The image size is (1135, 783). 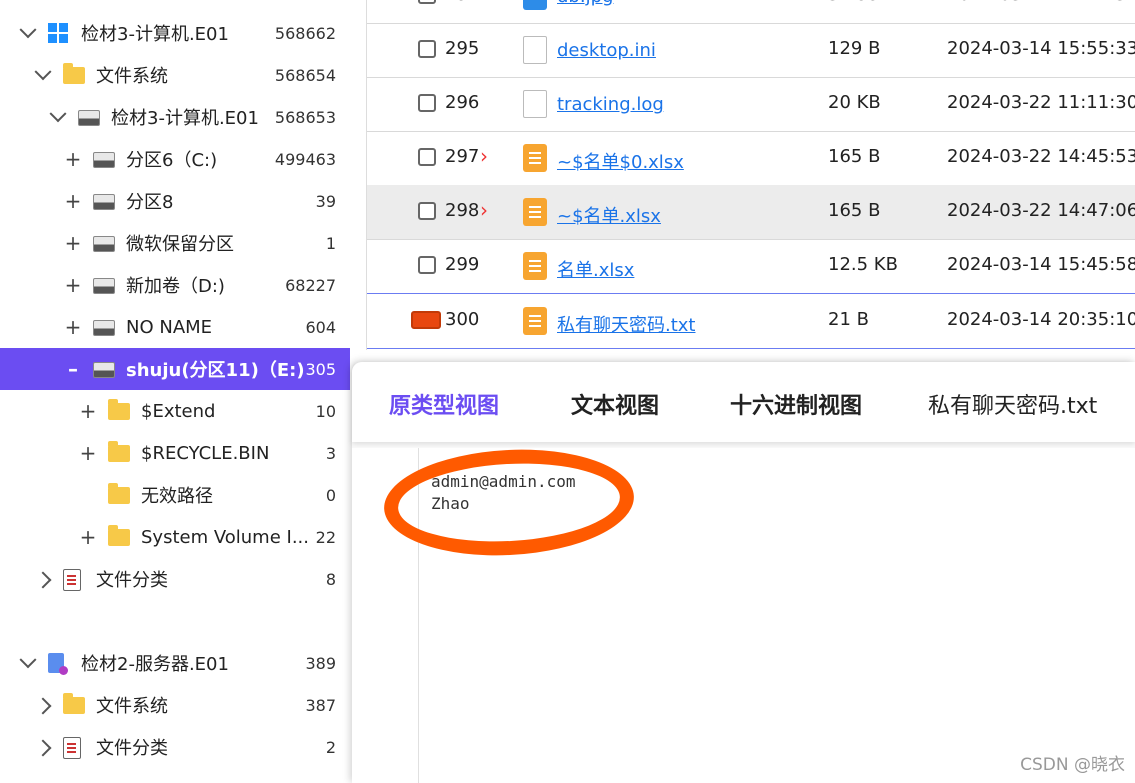 I want to click on tree-node-count: 604, so click(x=320, y=327).